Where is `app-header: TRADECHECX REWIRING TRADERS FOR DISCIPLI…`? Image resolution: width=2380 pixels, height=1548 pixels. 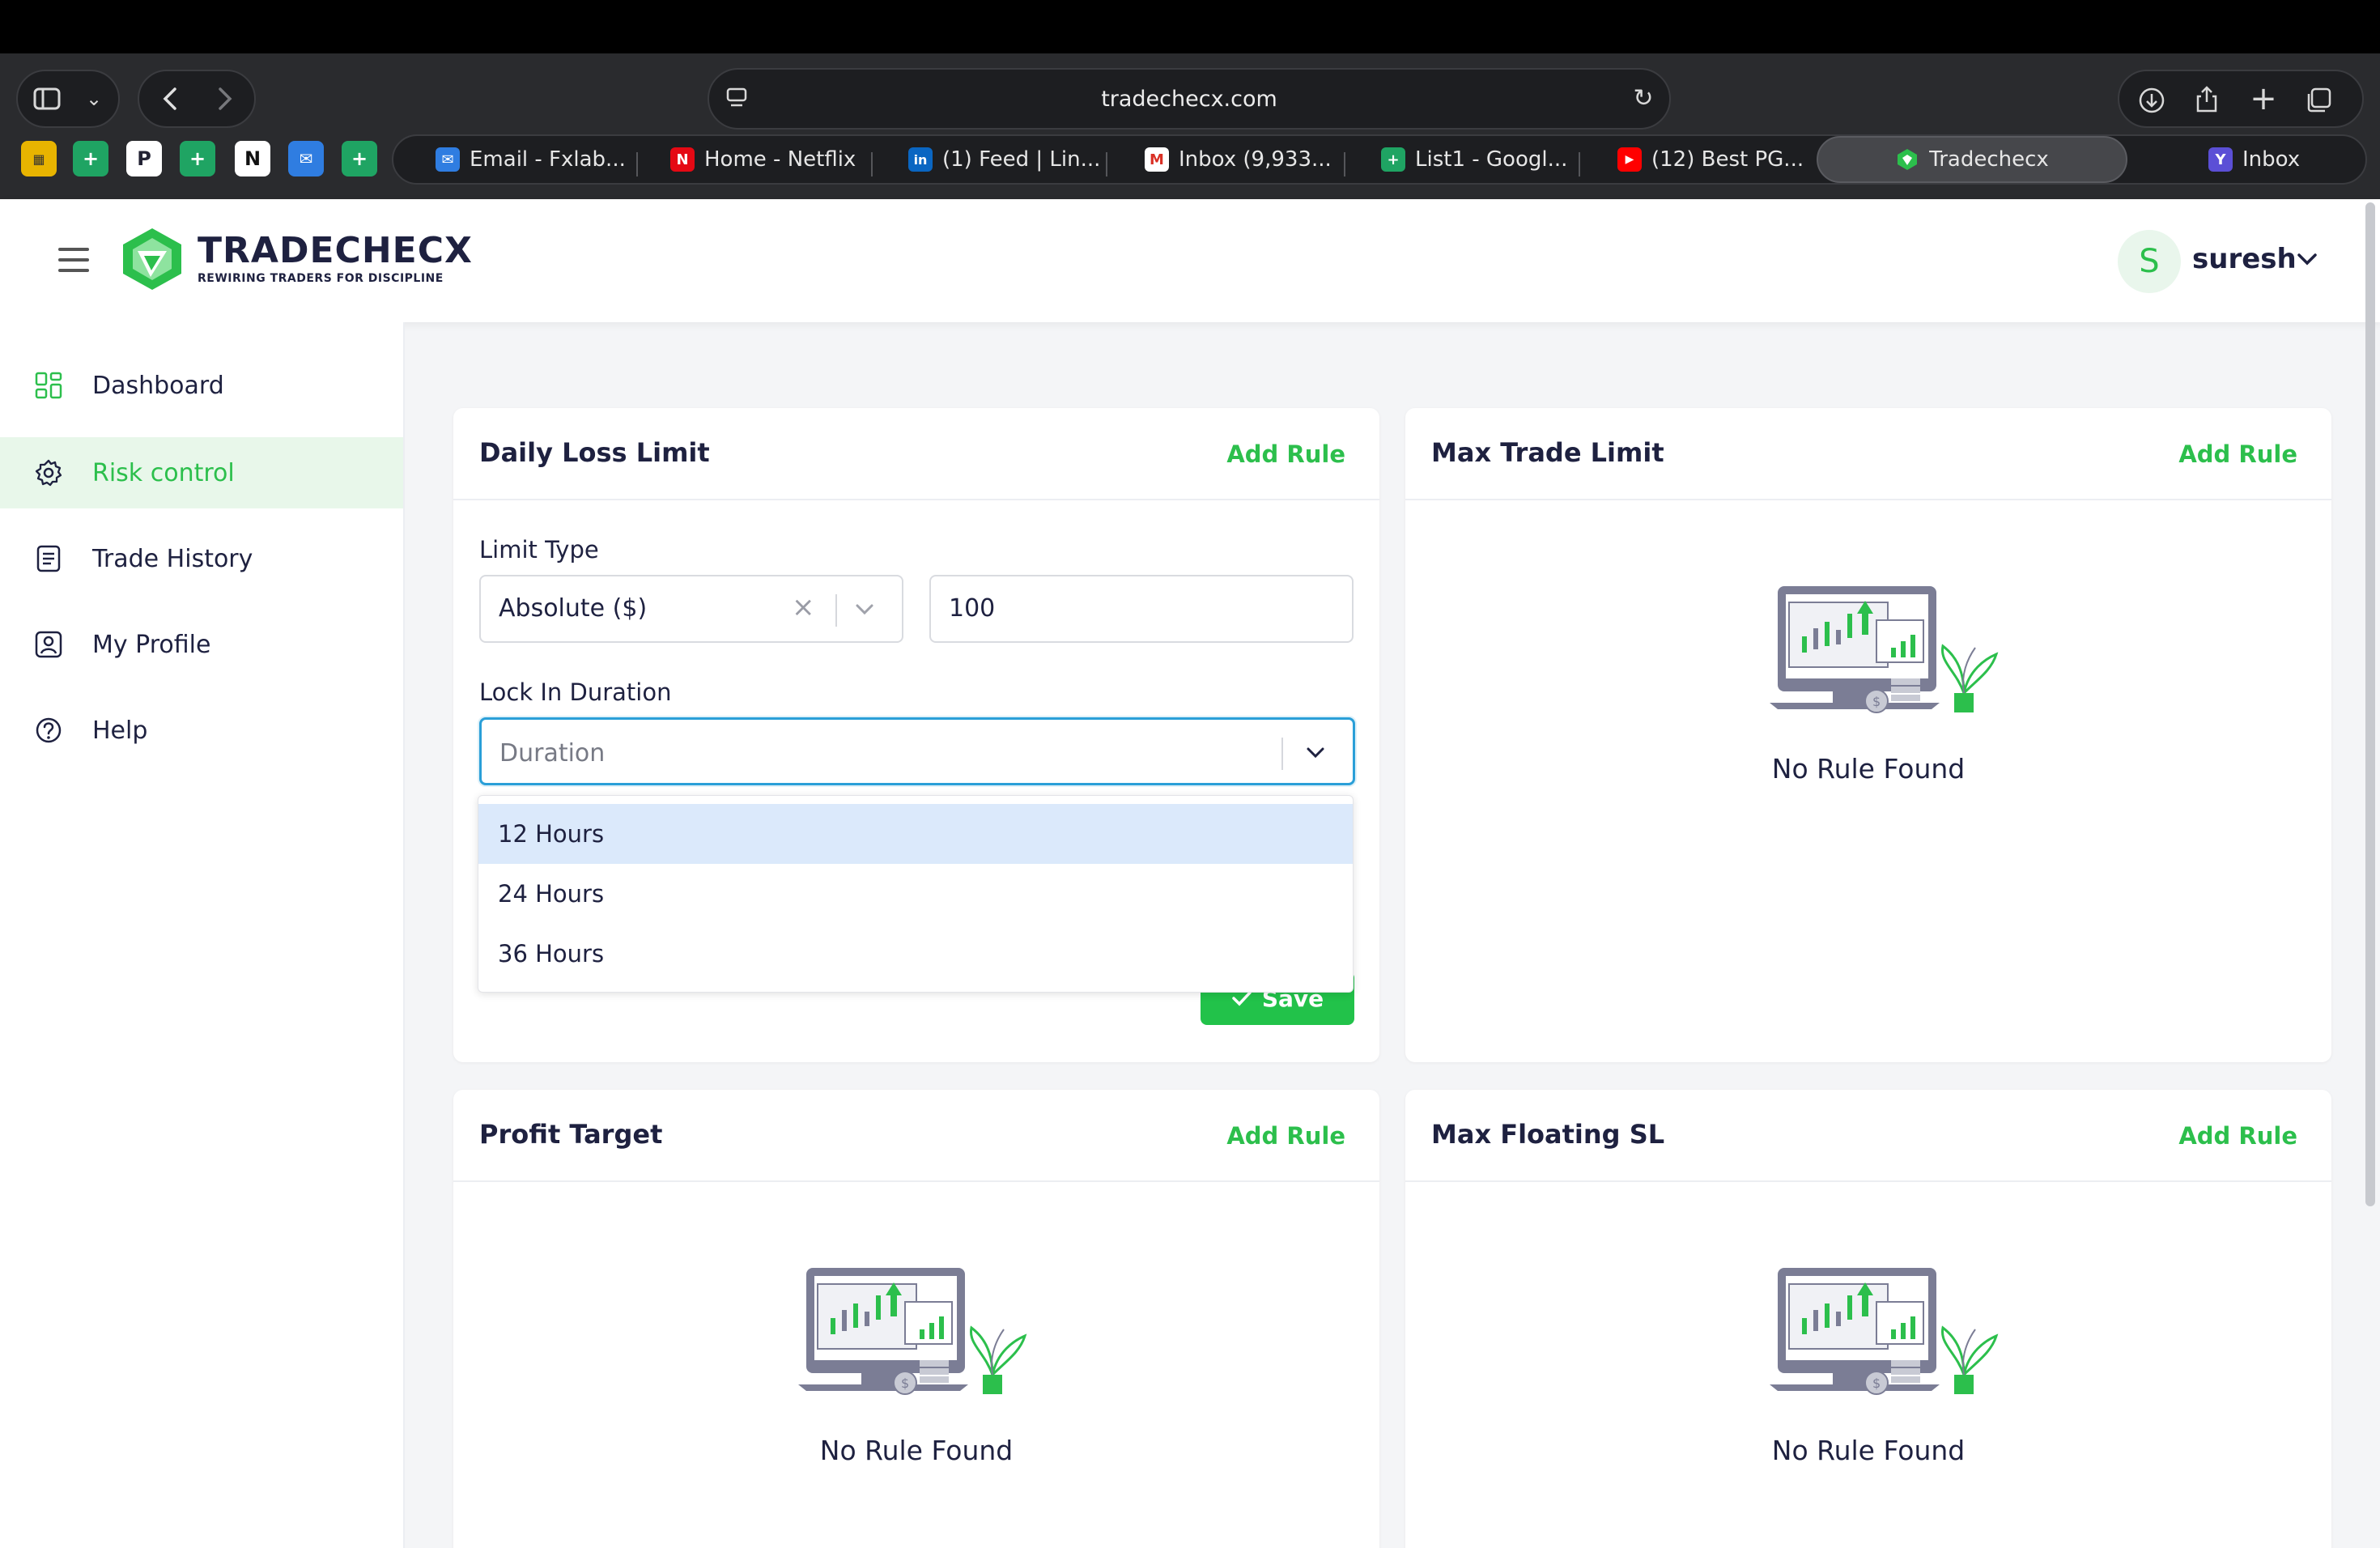 app-header: TRADECHECX REWIRING TRADERS FOR DISCIPLI… is located at coordinates (1190, 260).